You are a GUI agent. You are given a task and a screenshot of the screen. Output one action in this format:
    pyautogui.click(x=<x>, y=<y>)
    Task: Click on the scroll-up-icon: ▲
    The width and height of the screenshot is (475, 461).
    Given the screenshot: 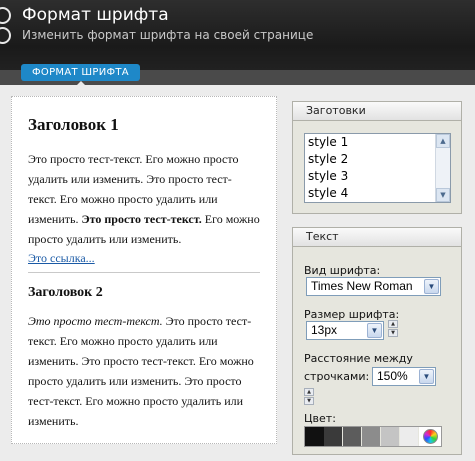 What is the action you would take?
    pyautogui.click(x=443, y=141)
    